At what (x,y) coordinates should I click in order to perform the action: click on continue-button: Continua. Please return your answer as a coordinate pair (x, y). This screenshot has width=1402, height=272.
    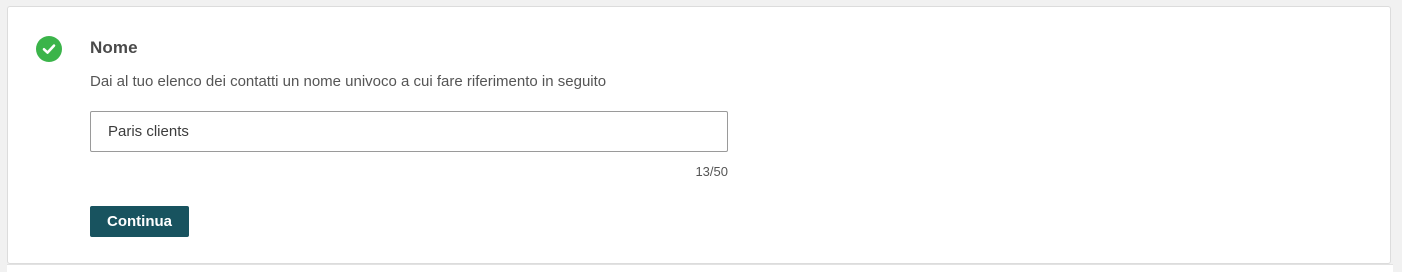
    Looking at the image, I should click on (139, 221).